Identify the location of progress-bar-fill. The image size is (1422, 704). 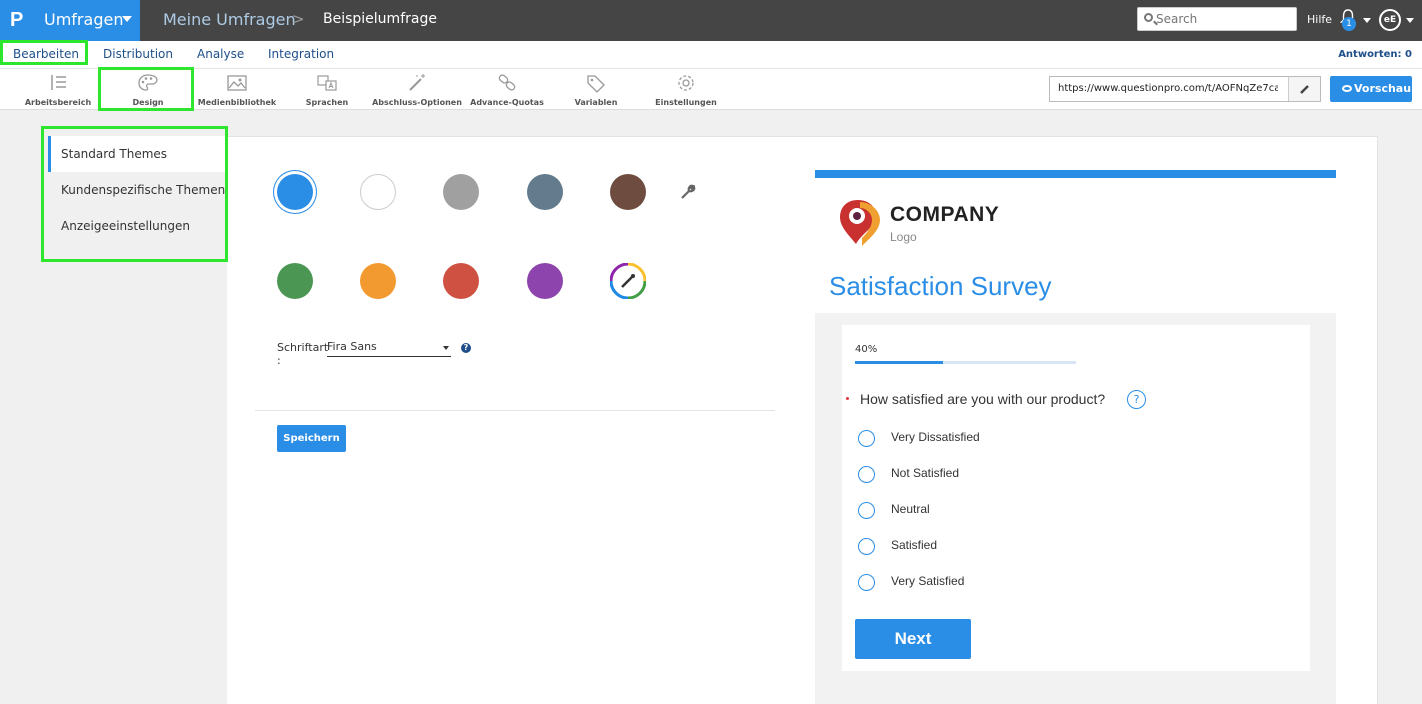
(899, 362).